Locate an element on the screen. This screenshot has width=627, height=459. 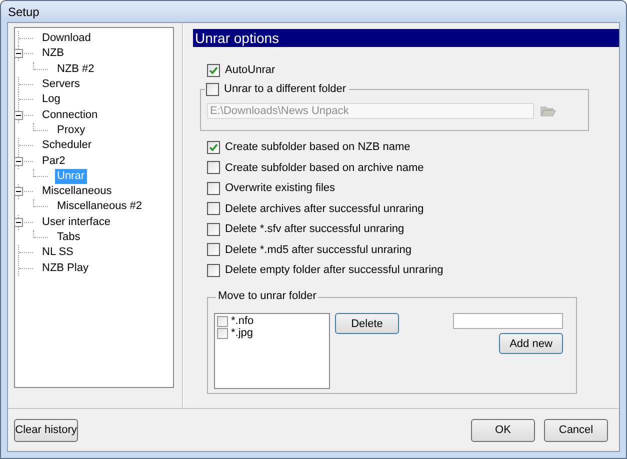
checkbox-label: Create subfolder based on archive name is located at coordinates (324, 168).